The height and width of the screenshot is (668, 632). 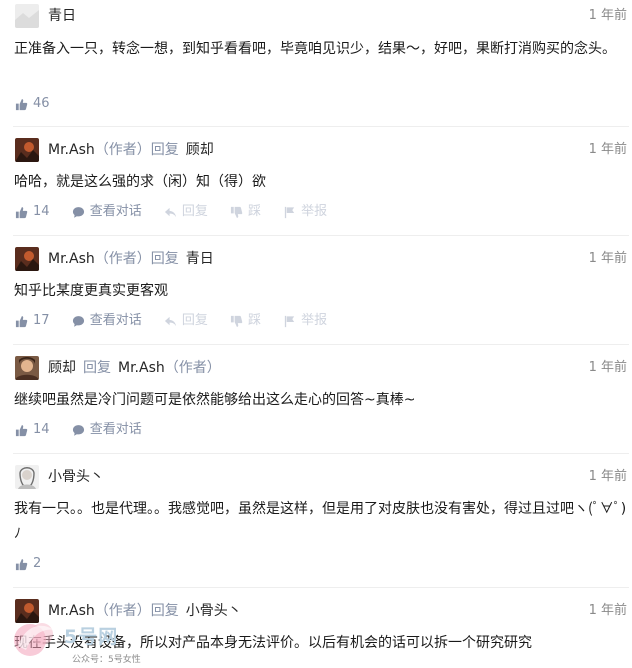 I want to click on comment-content: 继续吧虽然是冷门问题可是依然能够给出这么走心的回答~真棒~, so click(x=215, y=400).